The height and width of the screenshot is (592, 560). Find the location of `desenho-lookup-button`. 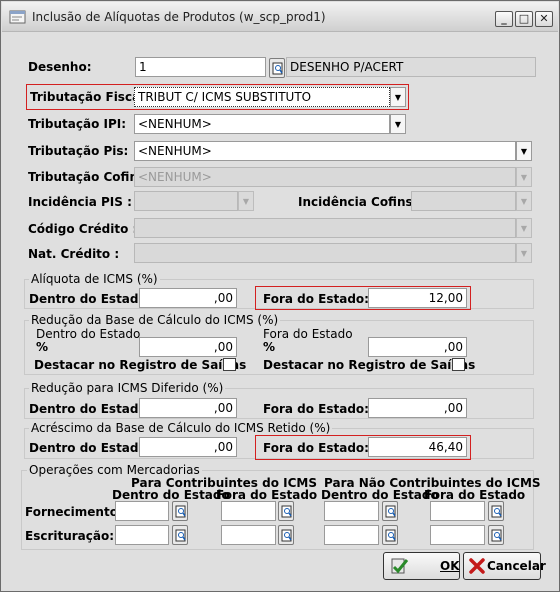

desenho-lookup-button is located at coordinates (277, 68).